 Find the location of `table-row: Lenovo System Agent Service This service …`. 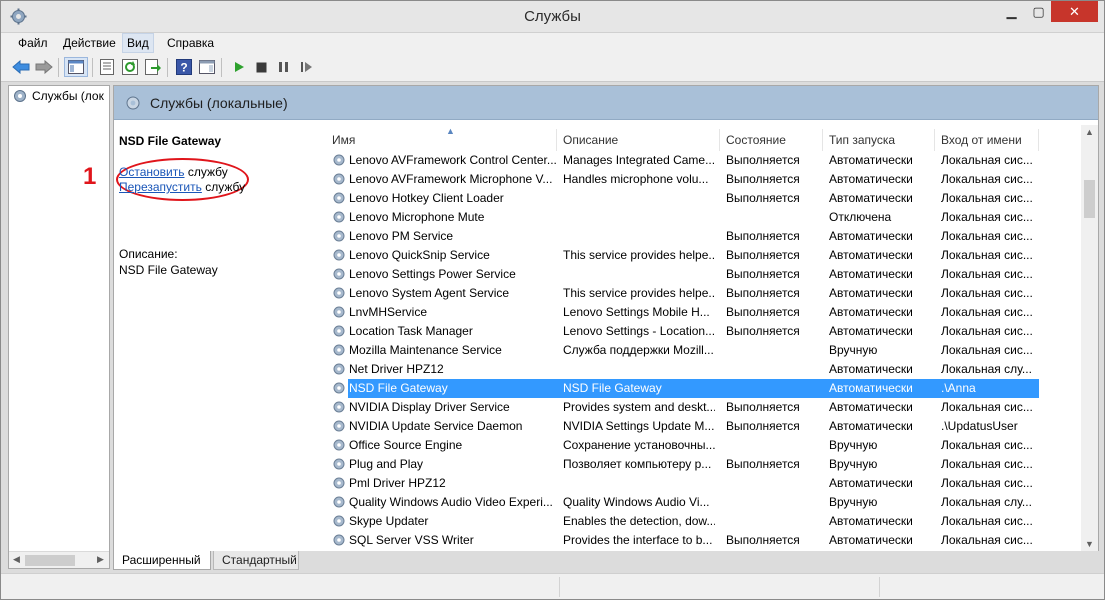

table-row: Lenovo System Agent Service This service … is located at coordinates (699, 293).